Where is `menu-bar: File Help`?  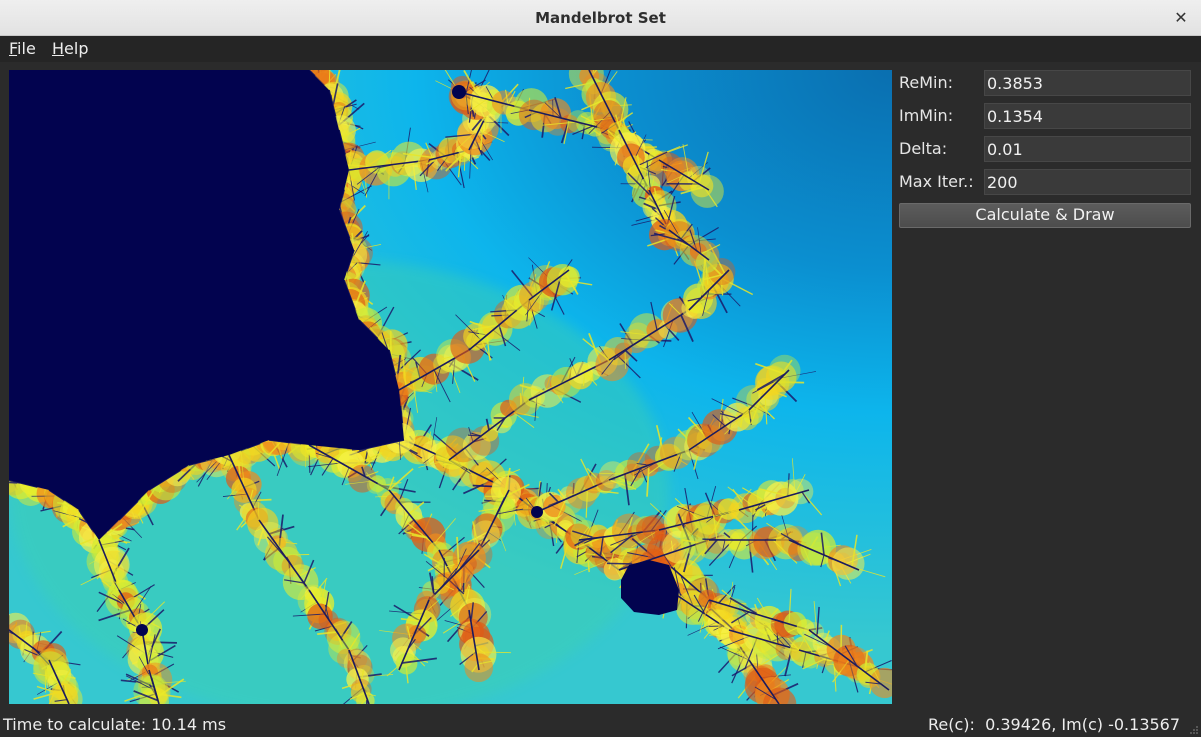
menu-bar: File Help is located at coordinates (600, 49).